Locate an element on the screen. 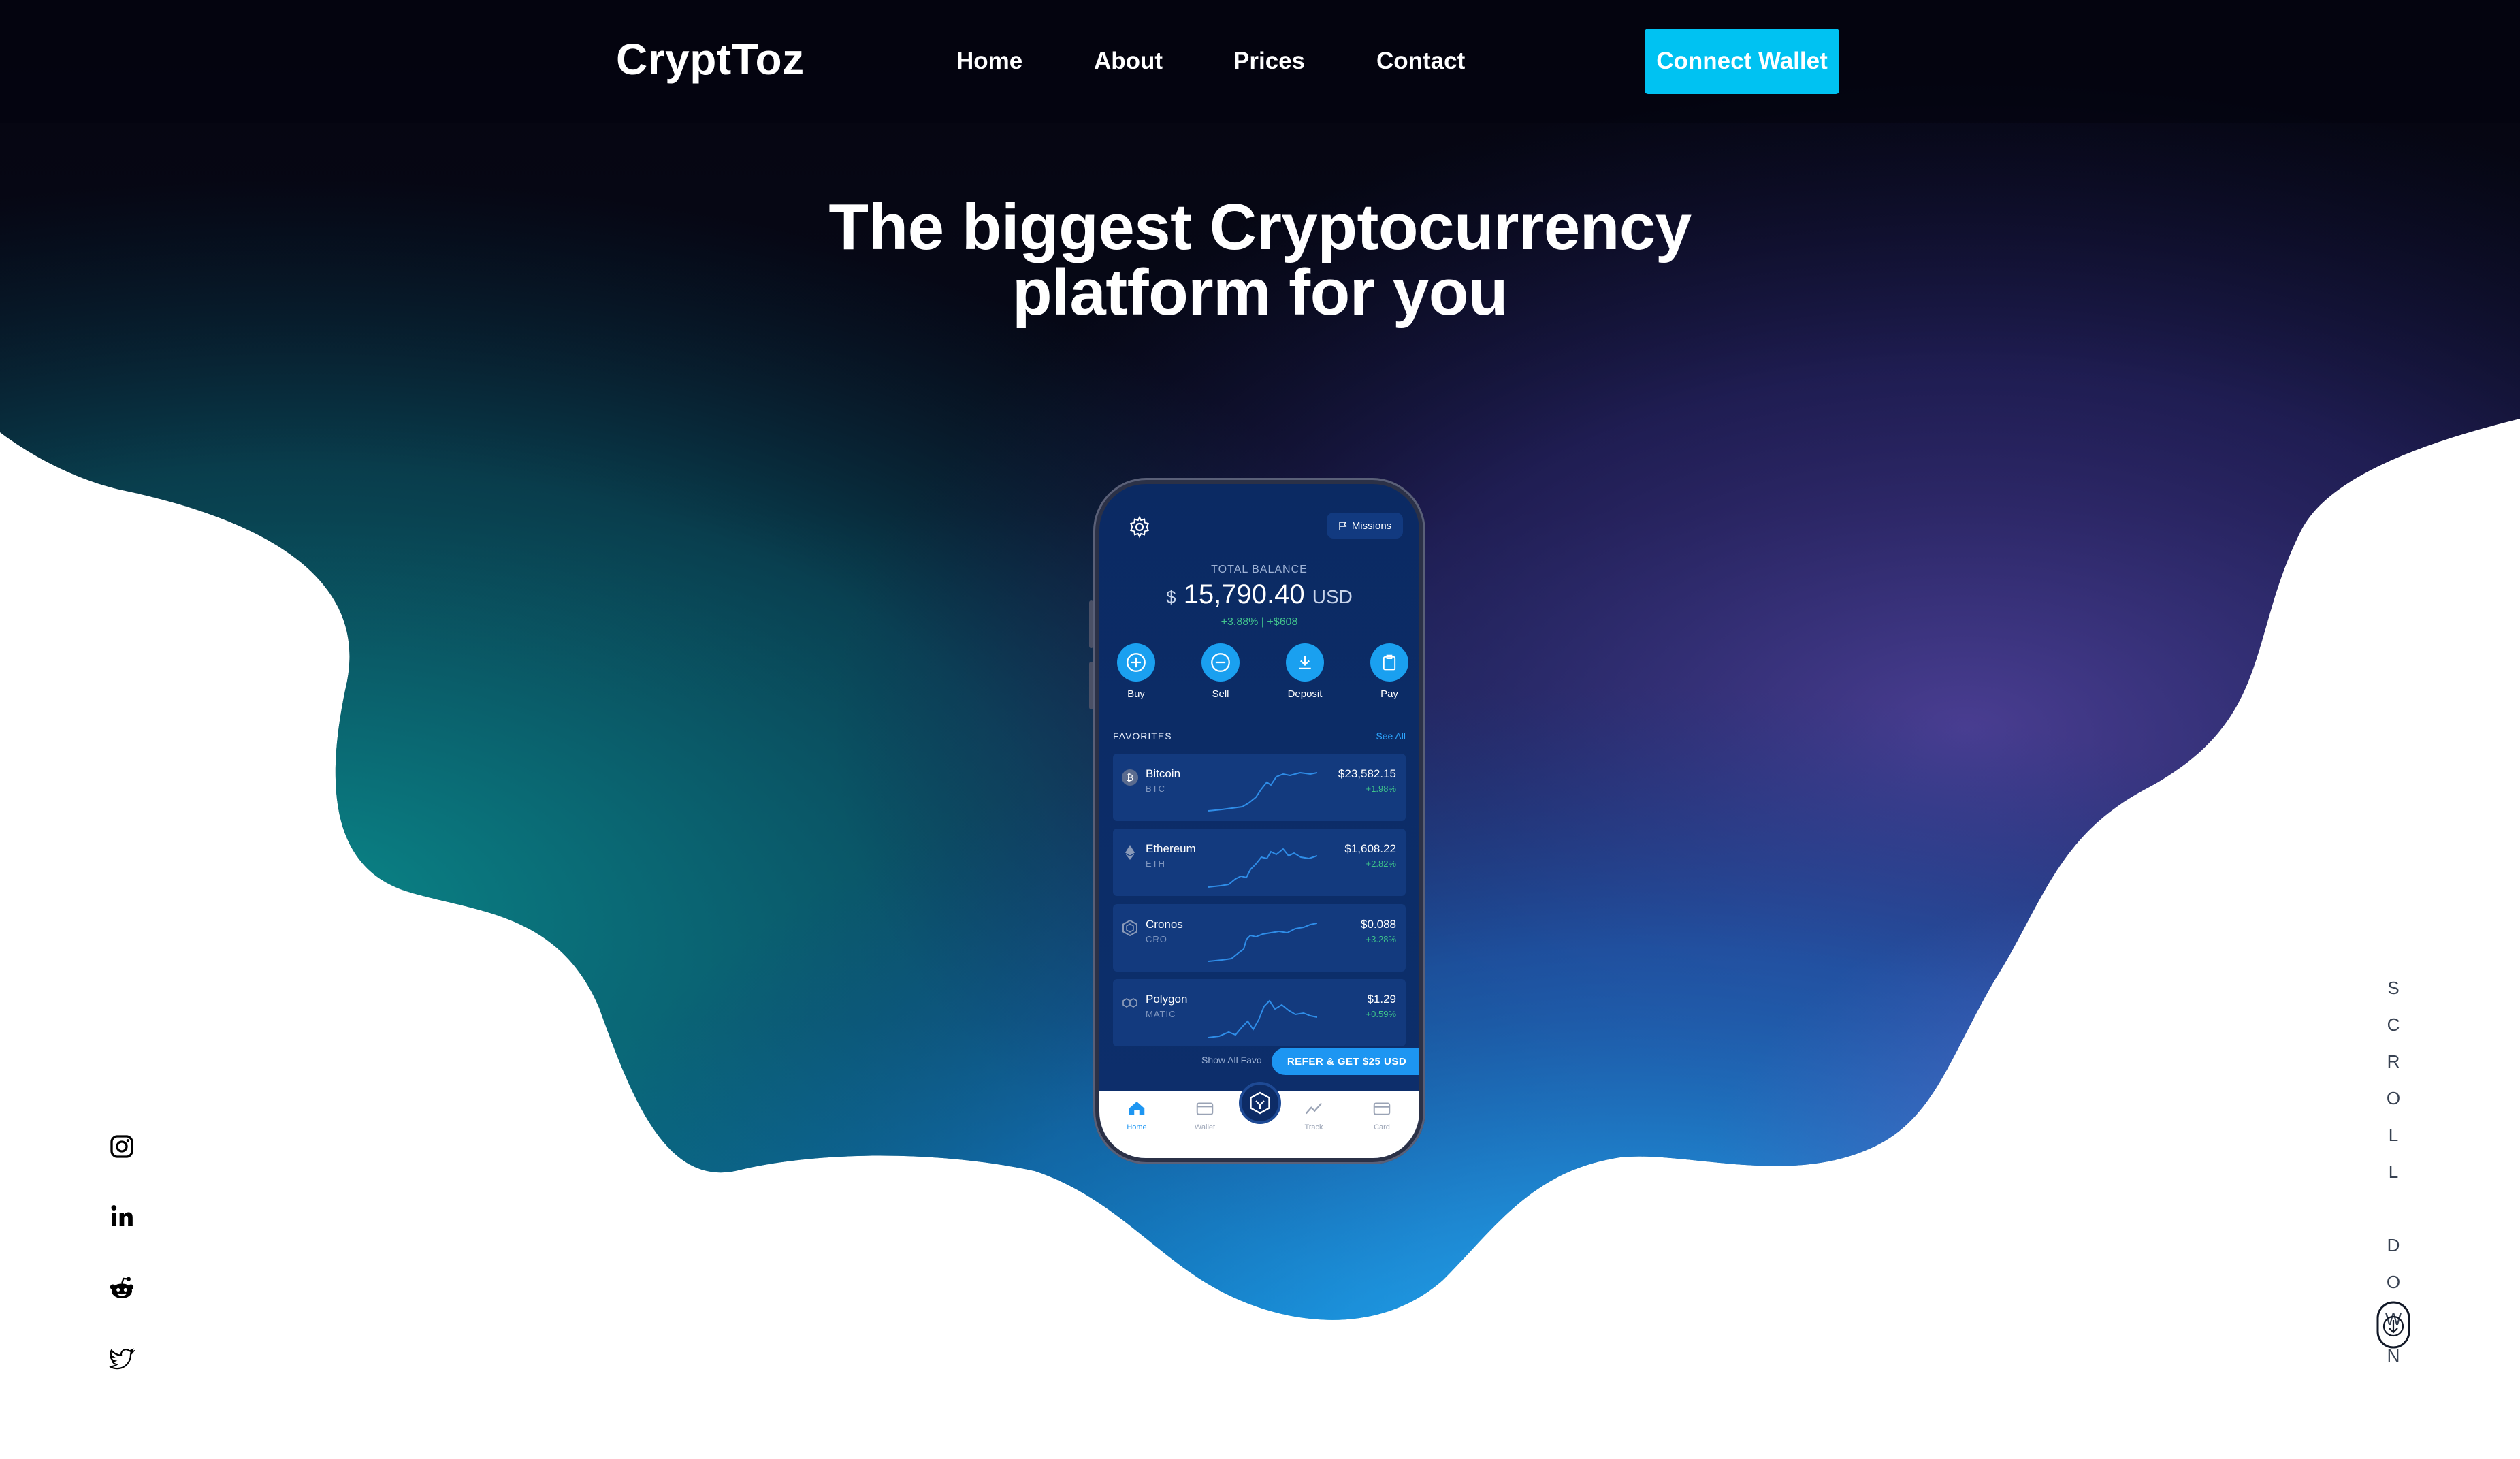  minus-circle-icon is located at coordinates (1221, 663).